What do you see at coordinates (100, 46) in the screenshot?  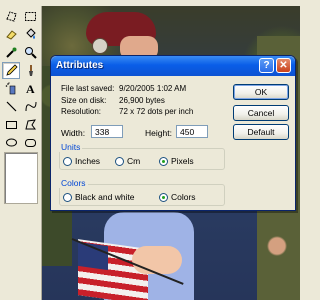 I see `photo-beret-badge` at bounding box center [100, 46].